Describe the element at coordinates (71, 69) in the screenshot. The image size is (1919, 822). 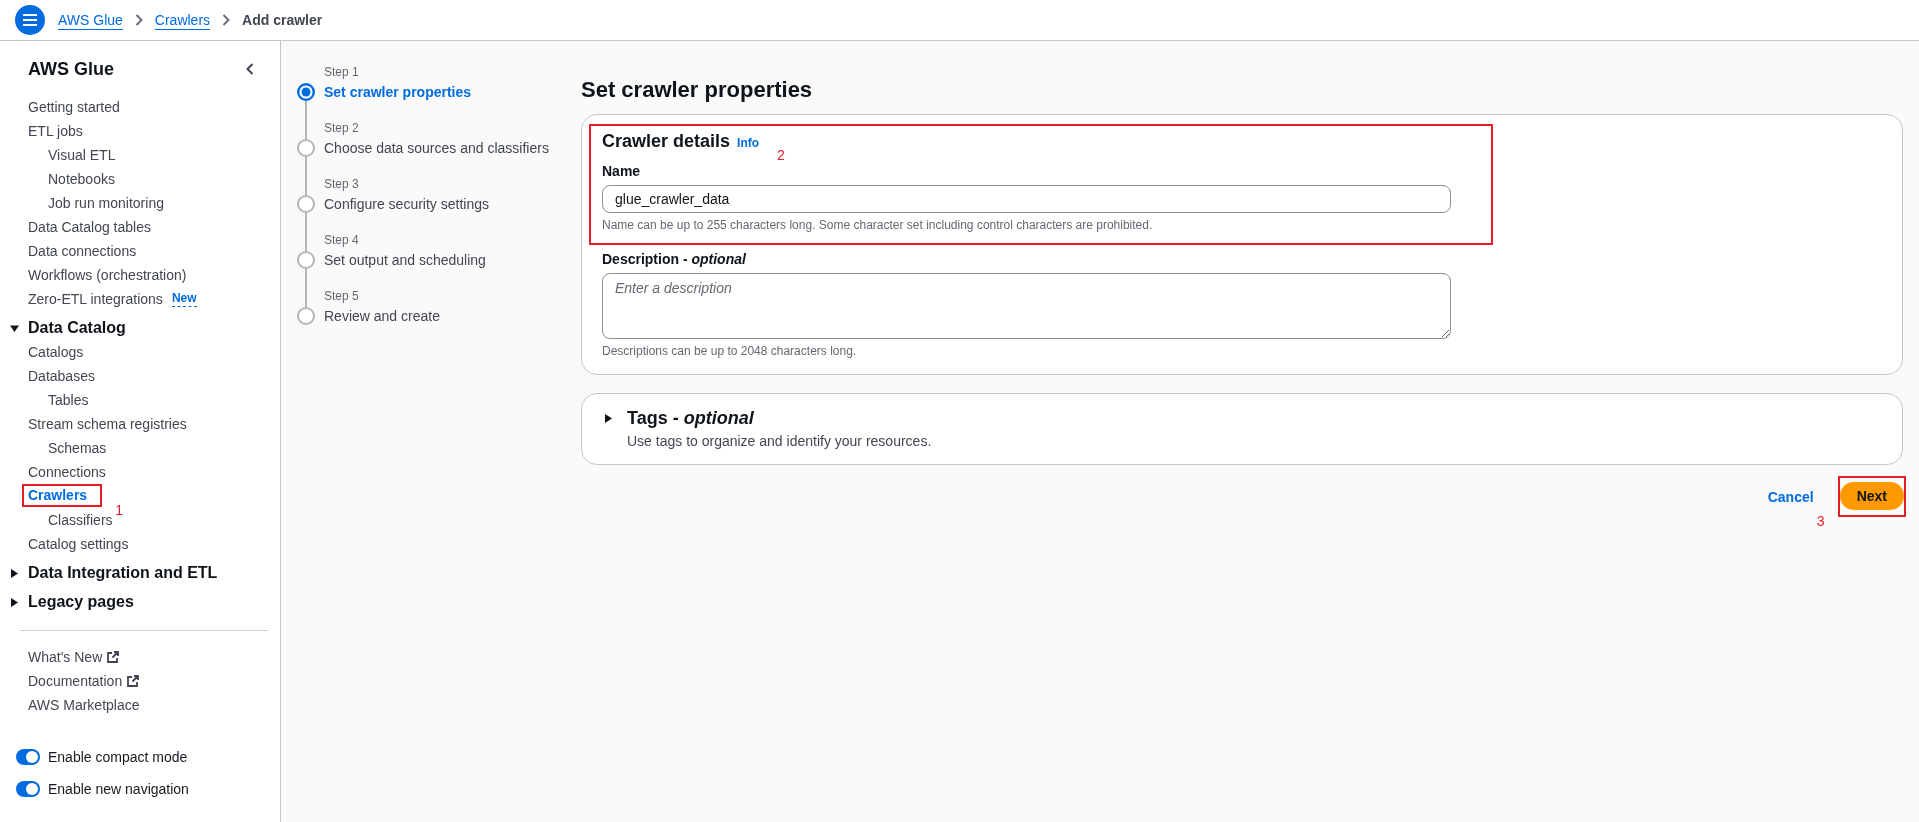
I see `side-navigation-title: AWS Glue` at that location.